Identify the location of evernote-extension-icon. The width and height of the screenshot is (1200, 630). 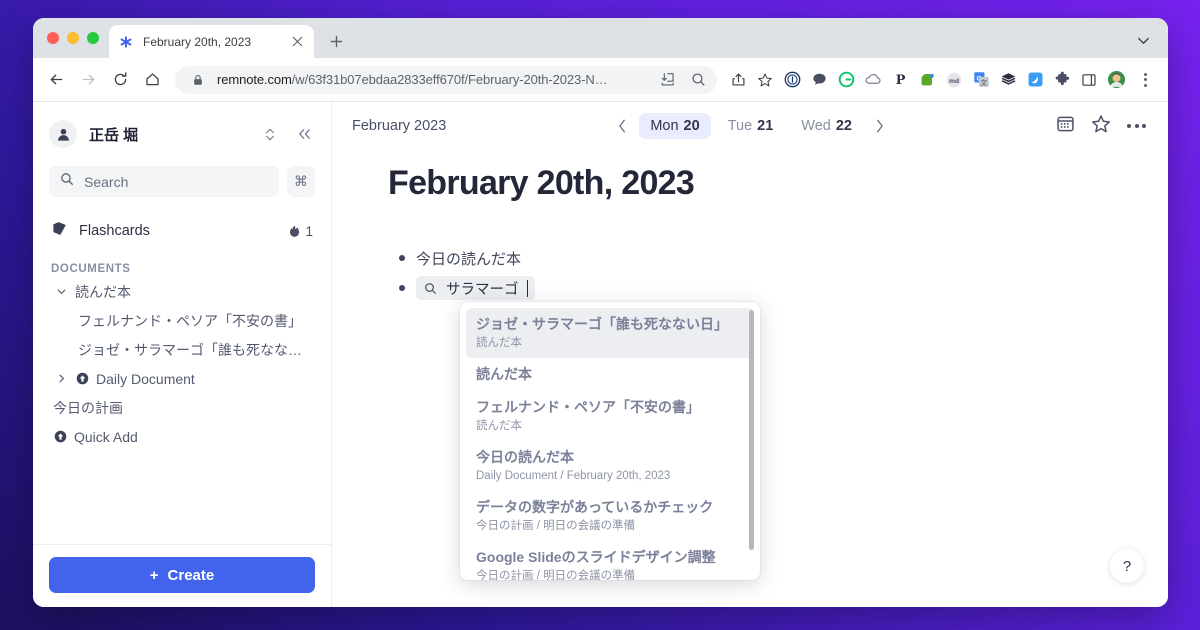
(927, 80).